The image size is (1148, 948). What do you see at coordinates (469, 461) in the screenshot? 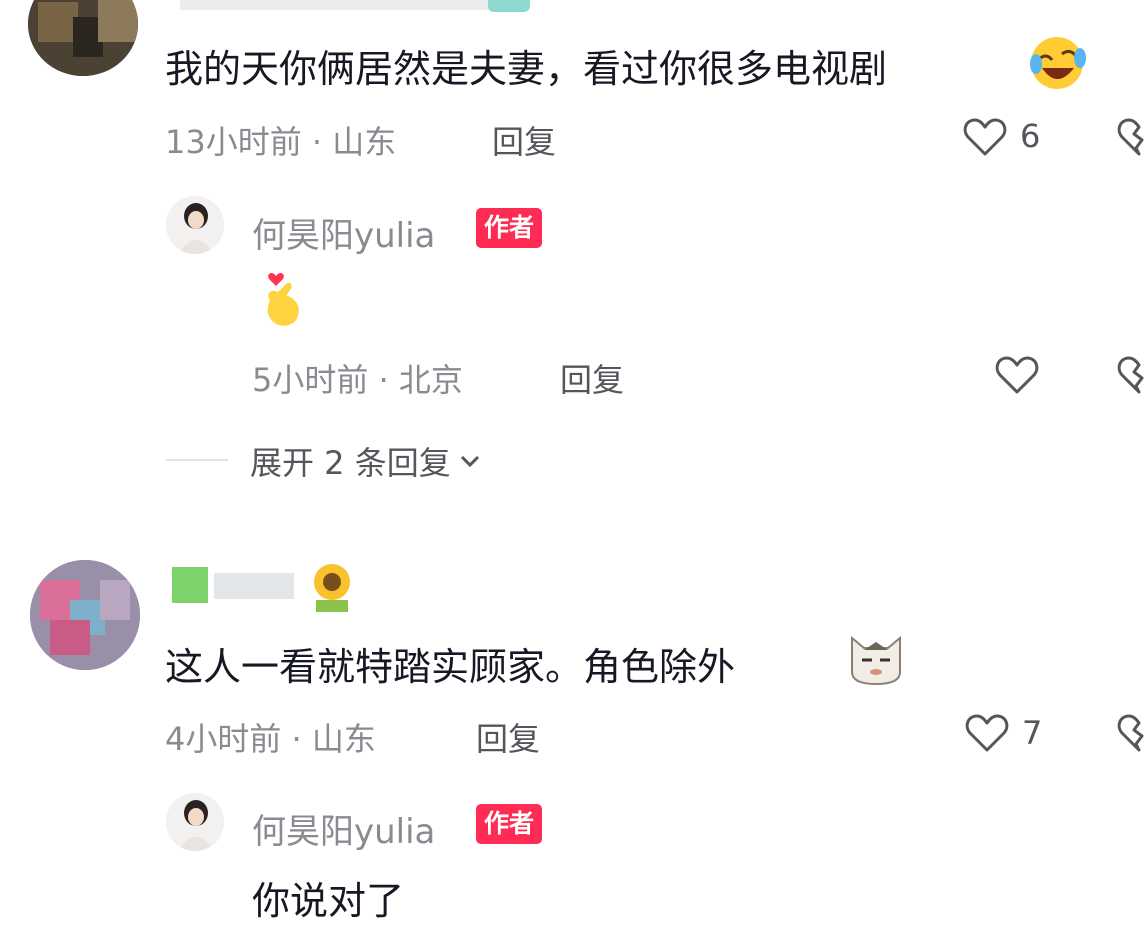
I see `chevron-down-icon` at bounding box center [469, 461].